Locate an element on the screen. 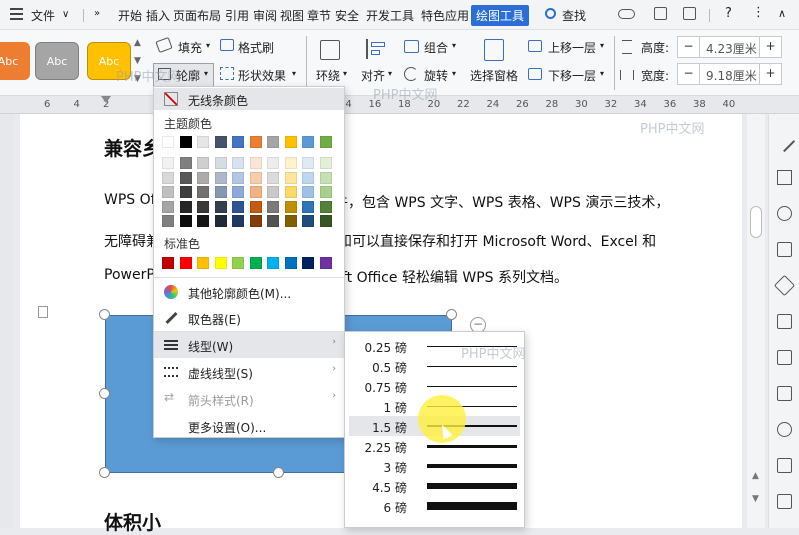 This screenshot has width=799, height=535. align-icon is located at coordinates (376, 49).